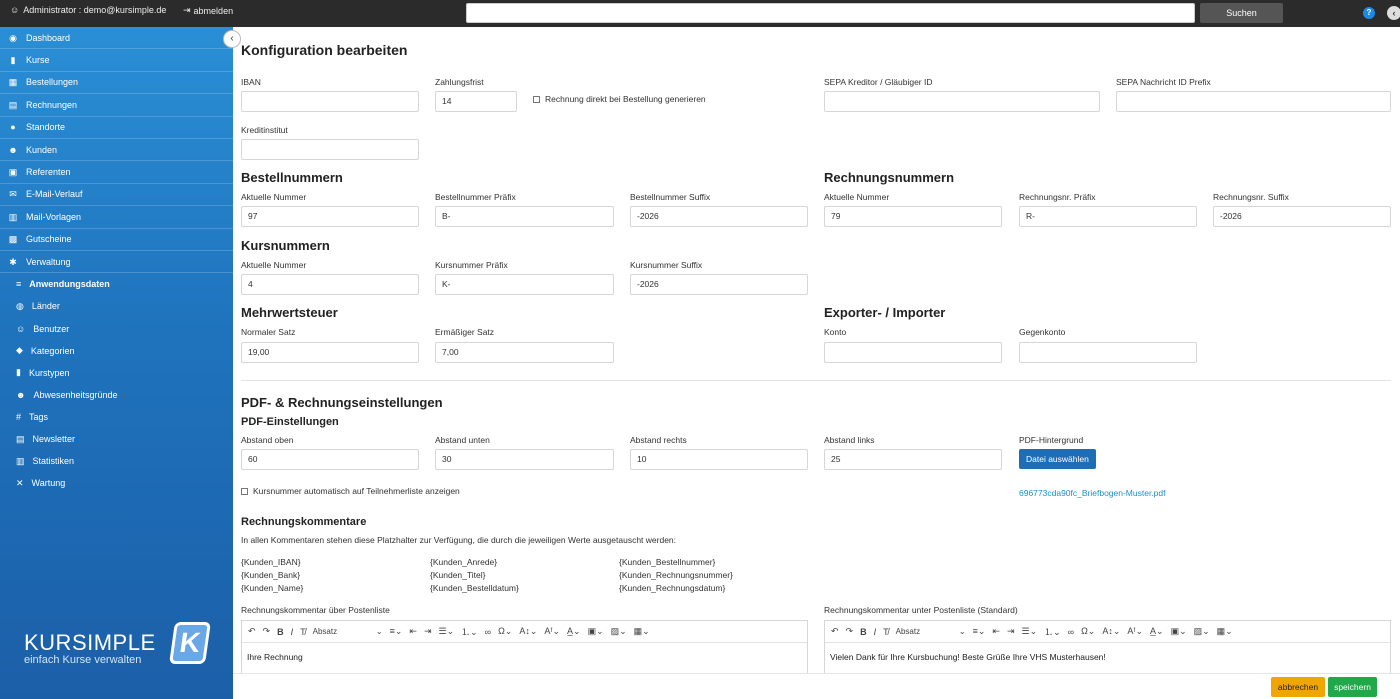  I want to click on search-input, so click(830, 13).